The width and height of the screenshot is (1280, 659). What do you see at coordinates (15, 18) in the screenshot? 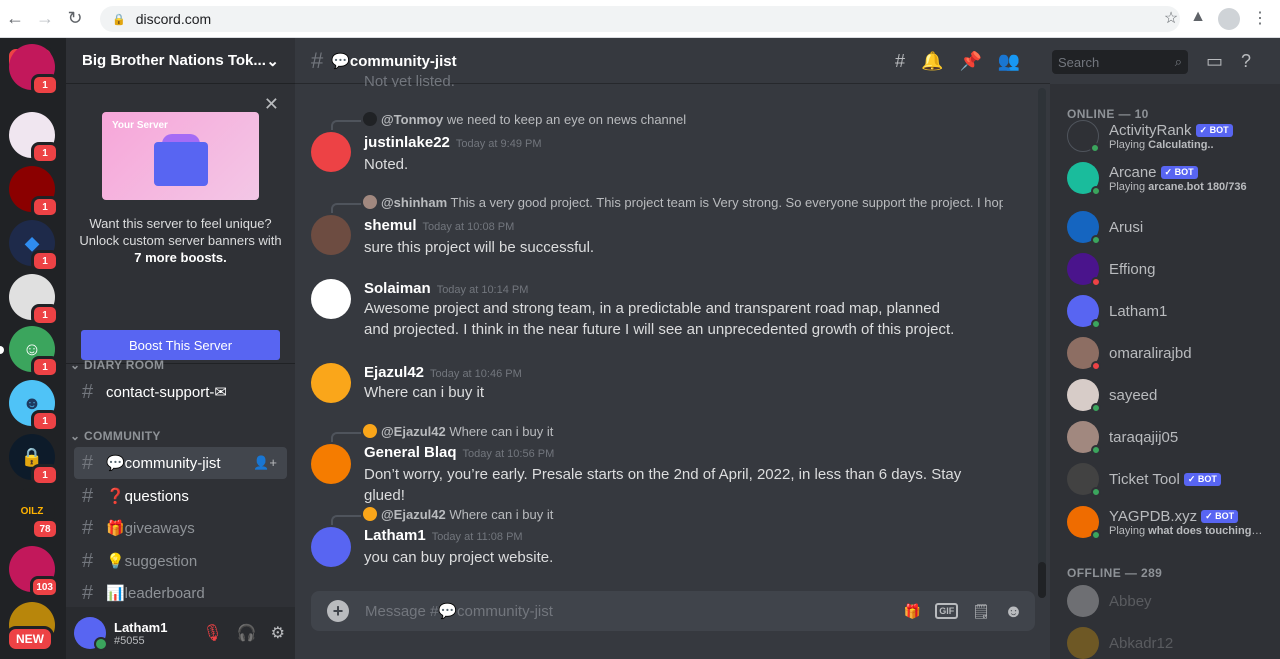
I see `back-icon: ←` at bounding box center [15, 18].